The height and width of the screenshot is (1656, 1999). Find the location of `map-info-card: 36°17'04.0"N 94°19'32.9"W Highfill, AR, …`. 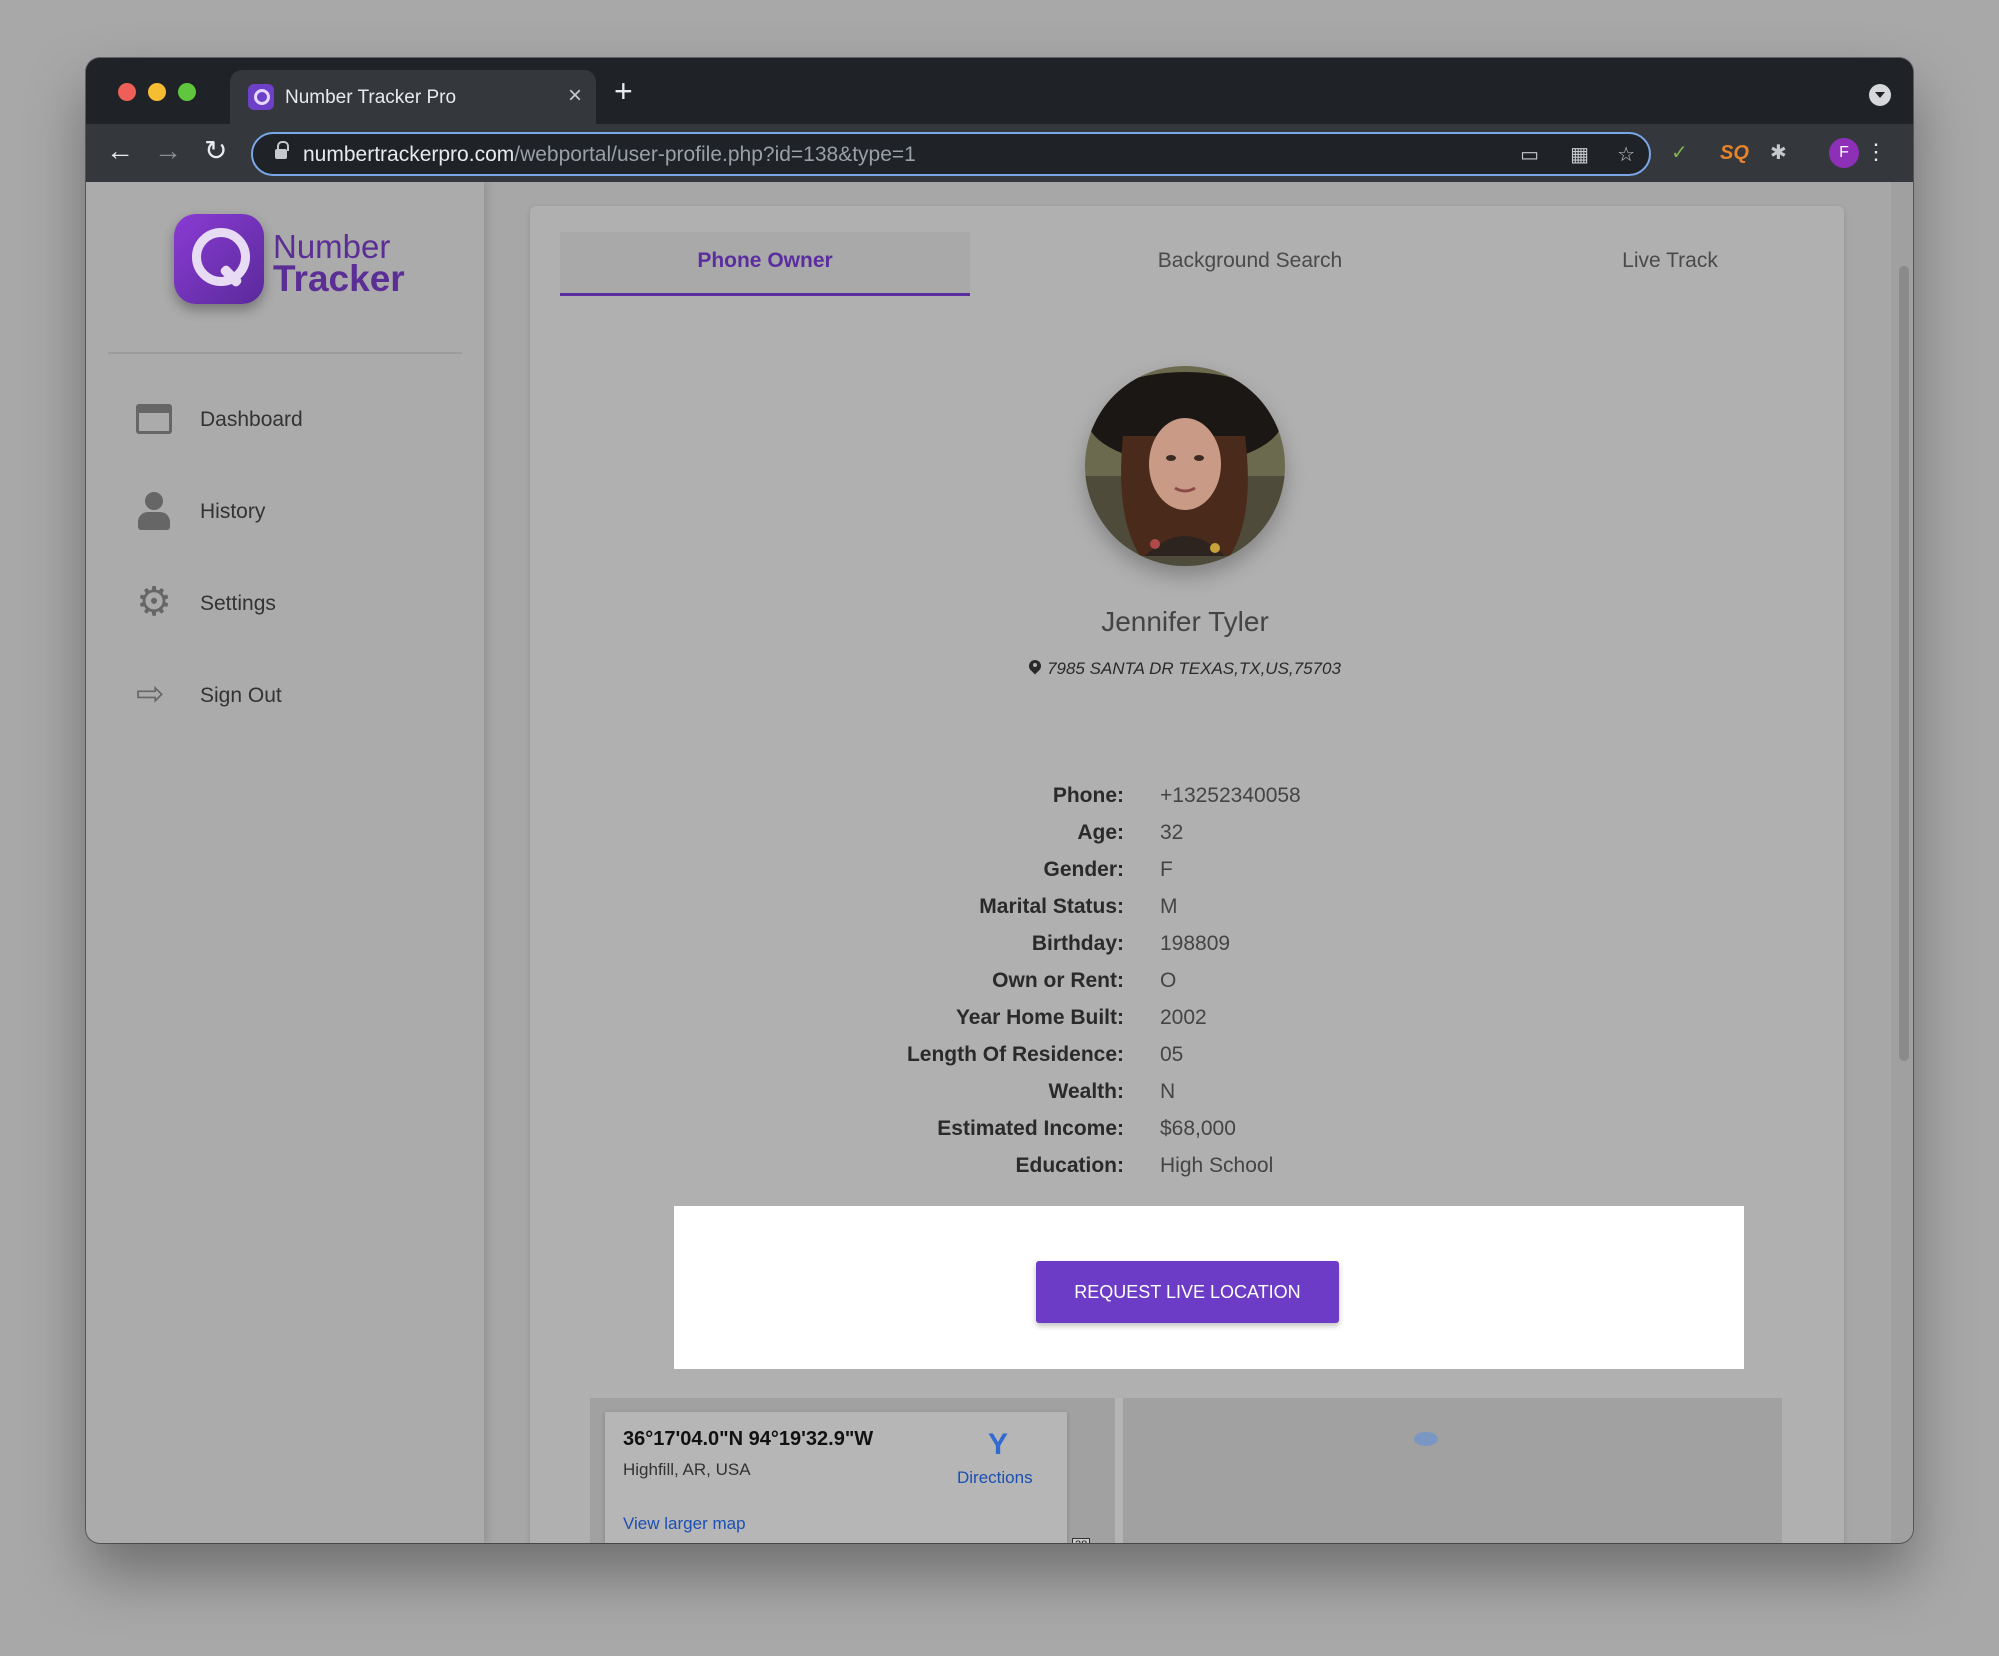

map-info-card: 36°17'04.0"N 94°19'32.9"W Highfill, AR, … is located at coordinates (836, 1477).